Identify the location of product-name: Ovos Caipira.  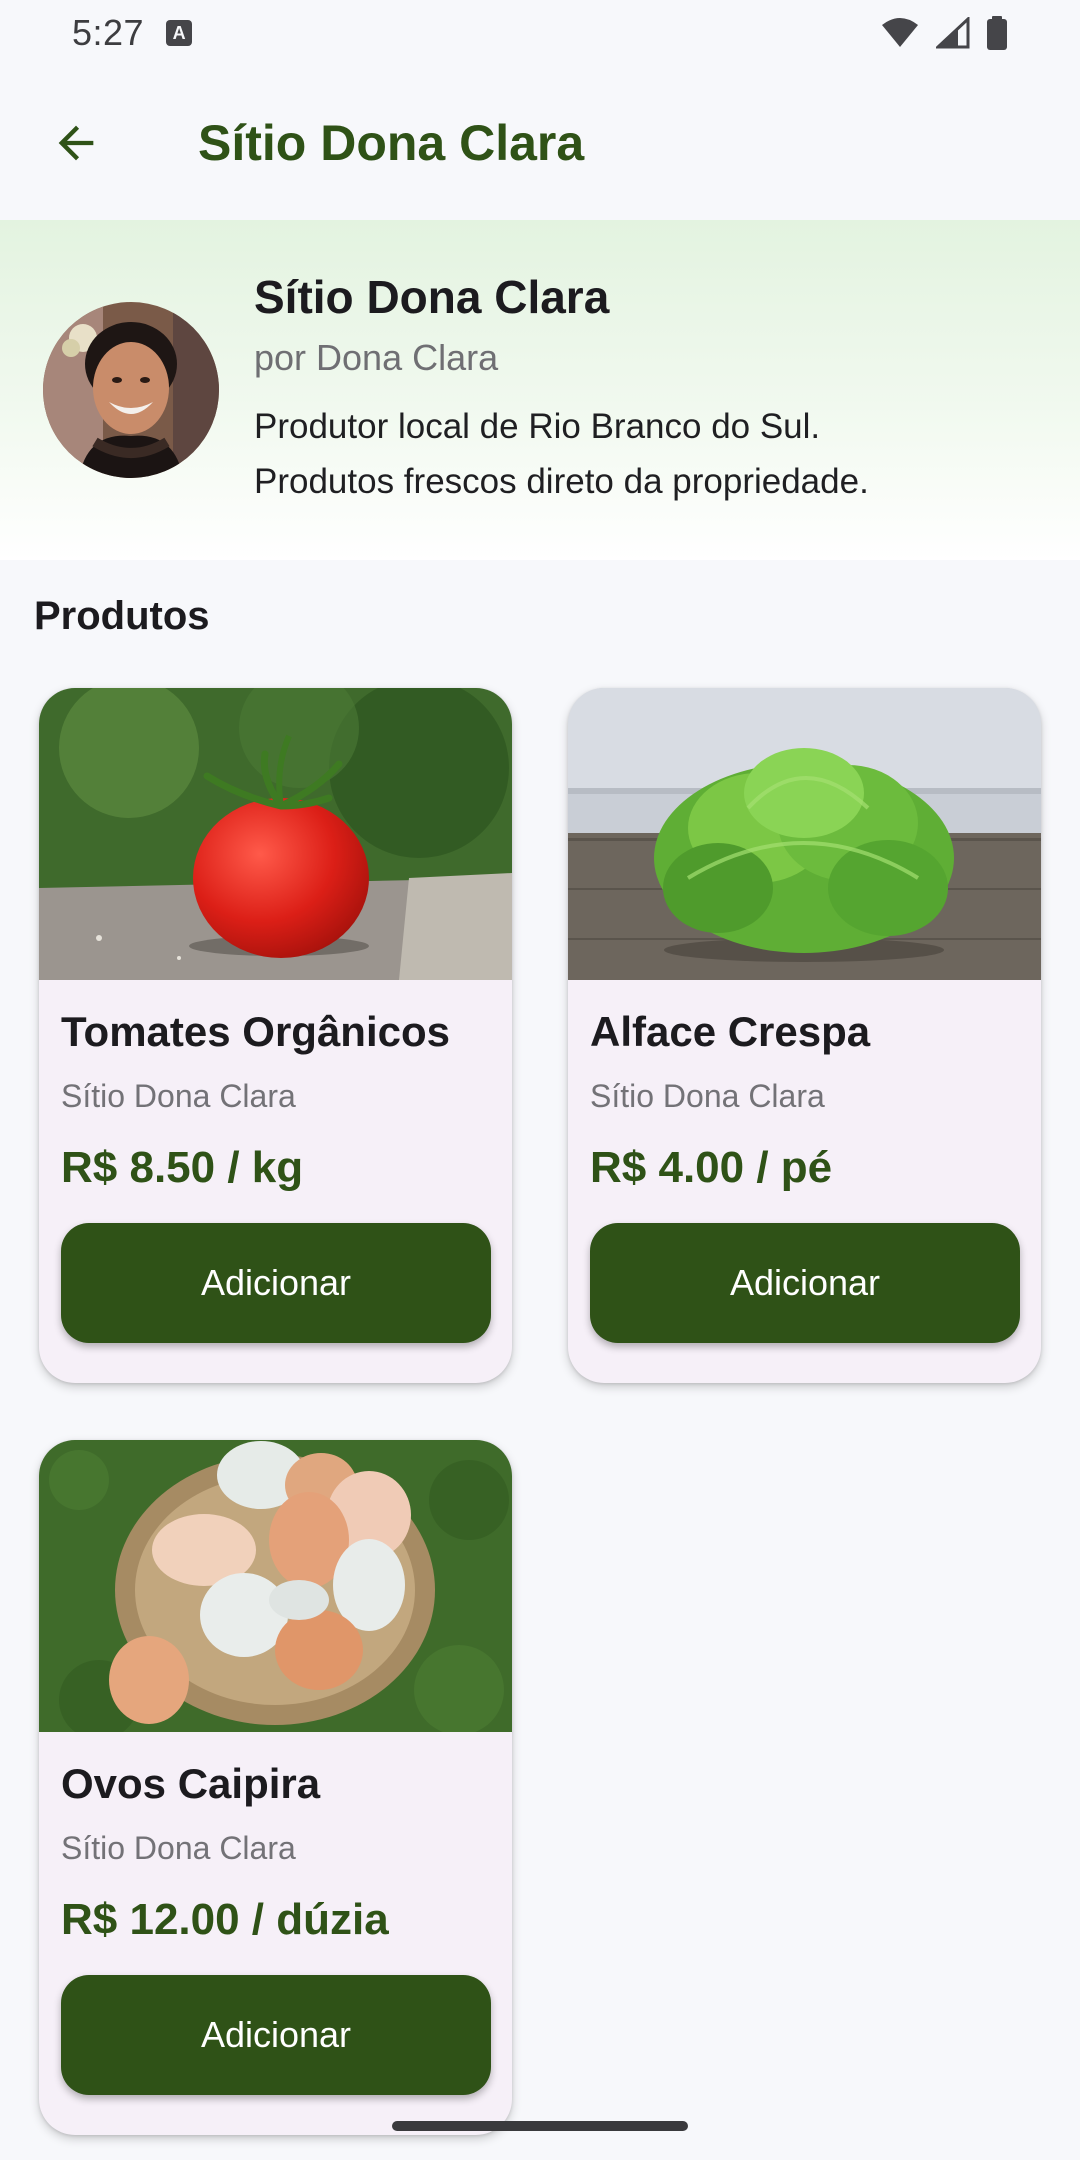
(191, 1783).